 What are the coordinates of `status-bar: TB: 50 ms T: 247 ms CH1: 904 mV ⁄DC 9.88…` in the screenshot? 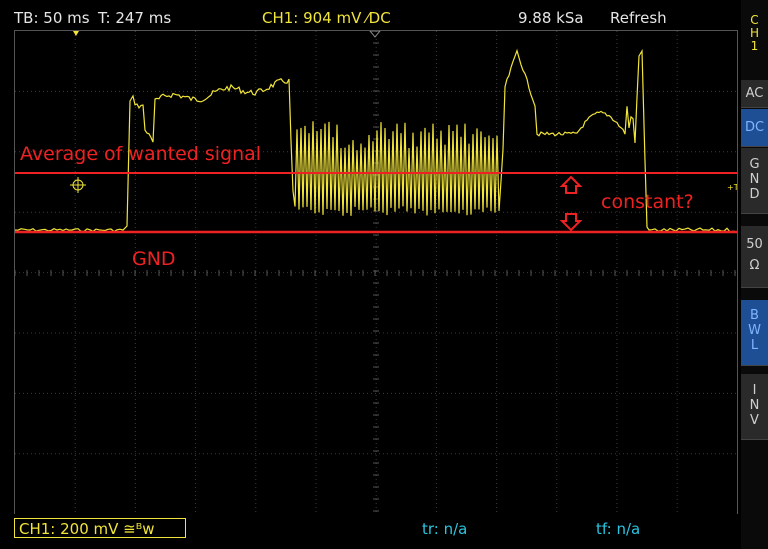 It's located at (370, 15).